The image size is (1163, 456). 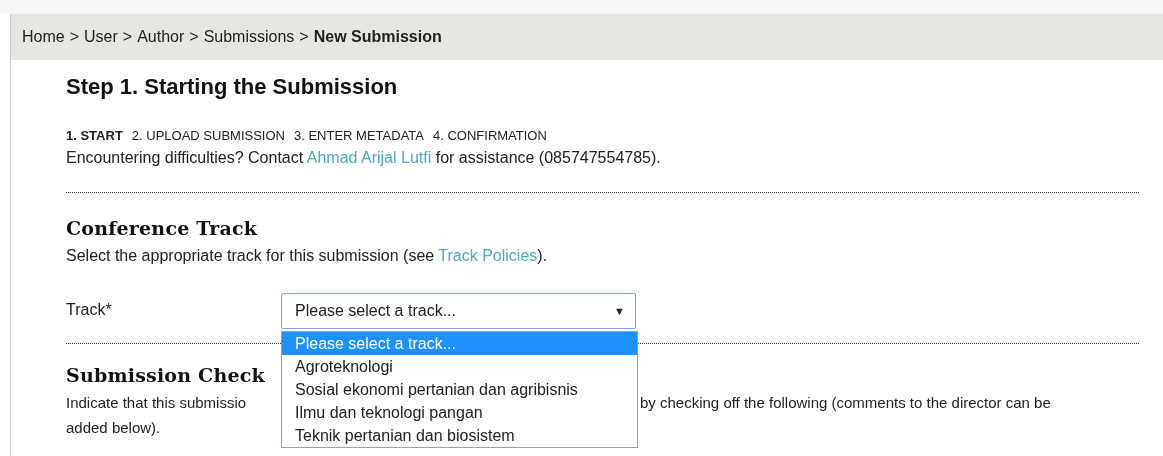 I want to click on breadcrumb-link: Submissions, so click(x=249, y=37).